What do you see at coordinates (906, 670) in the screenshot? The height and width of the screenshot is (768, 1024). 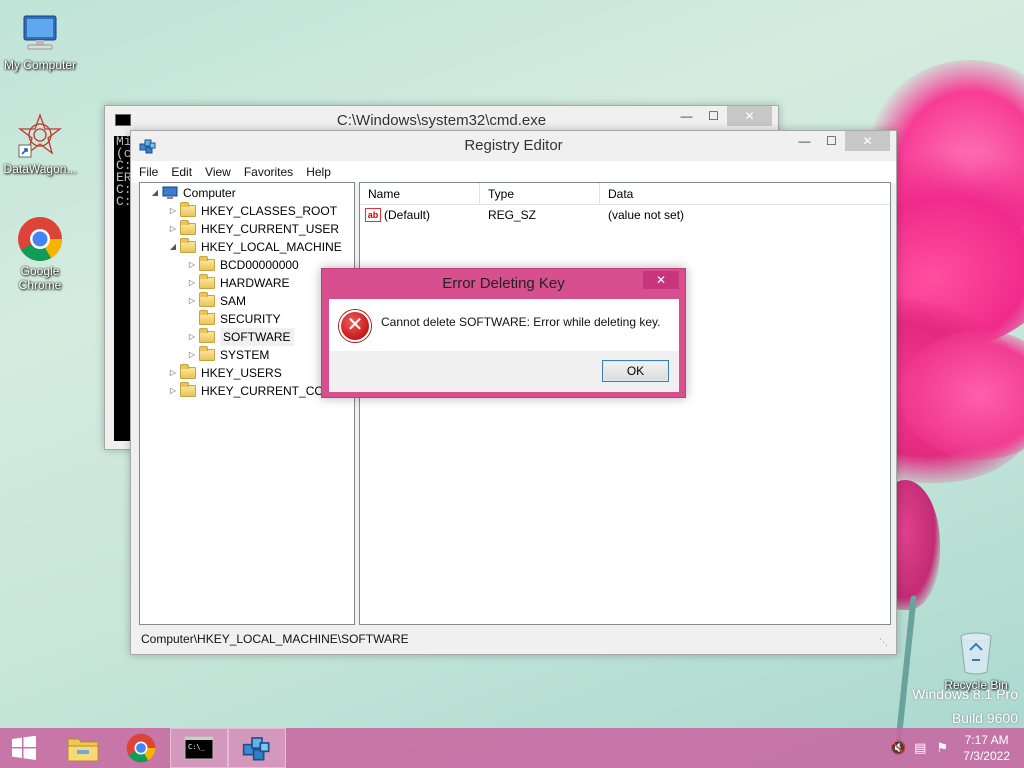 I see `wallpaper-stem` at bounding box center [906, 670].